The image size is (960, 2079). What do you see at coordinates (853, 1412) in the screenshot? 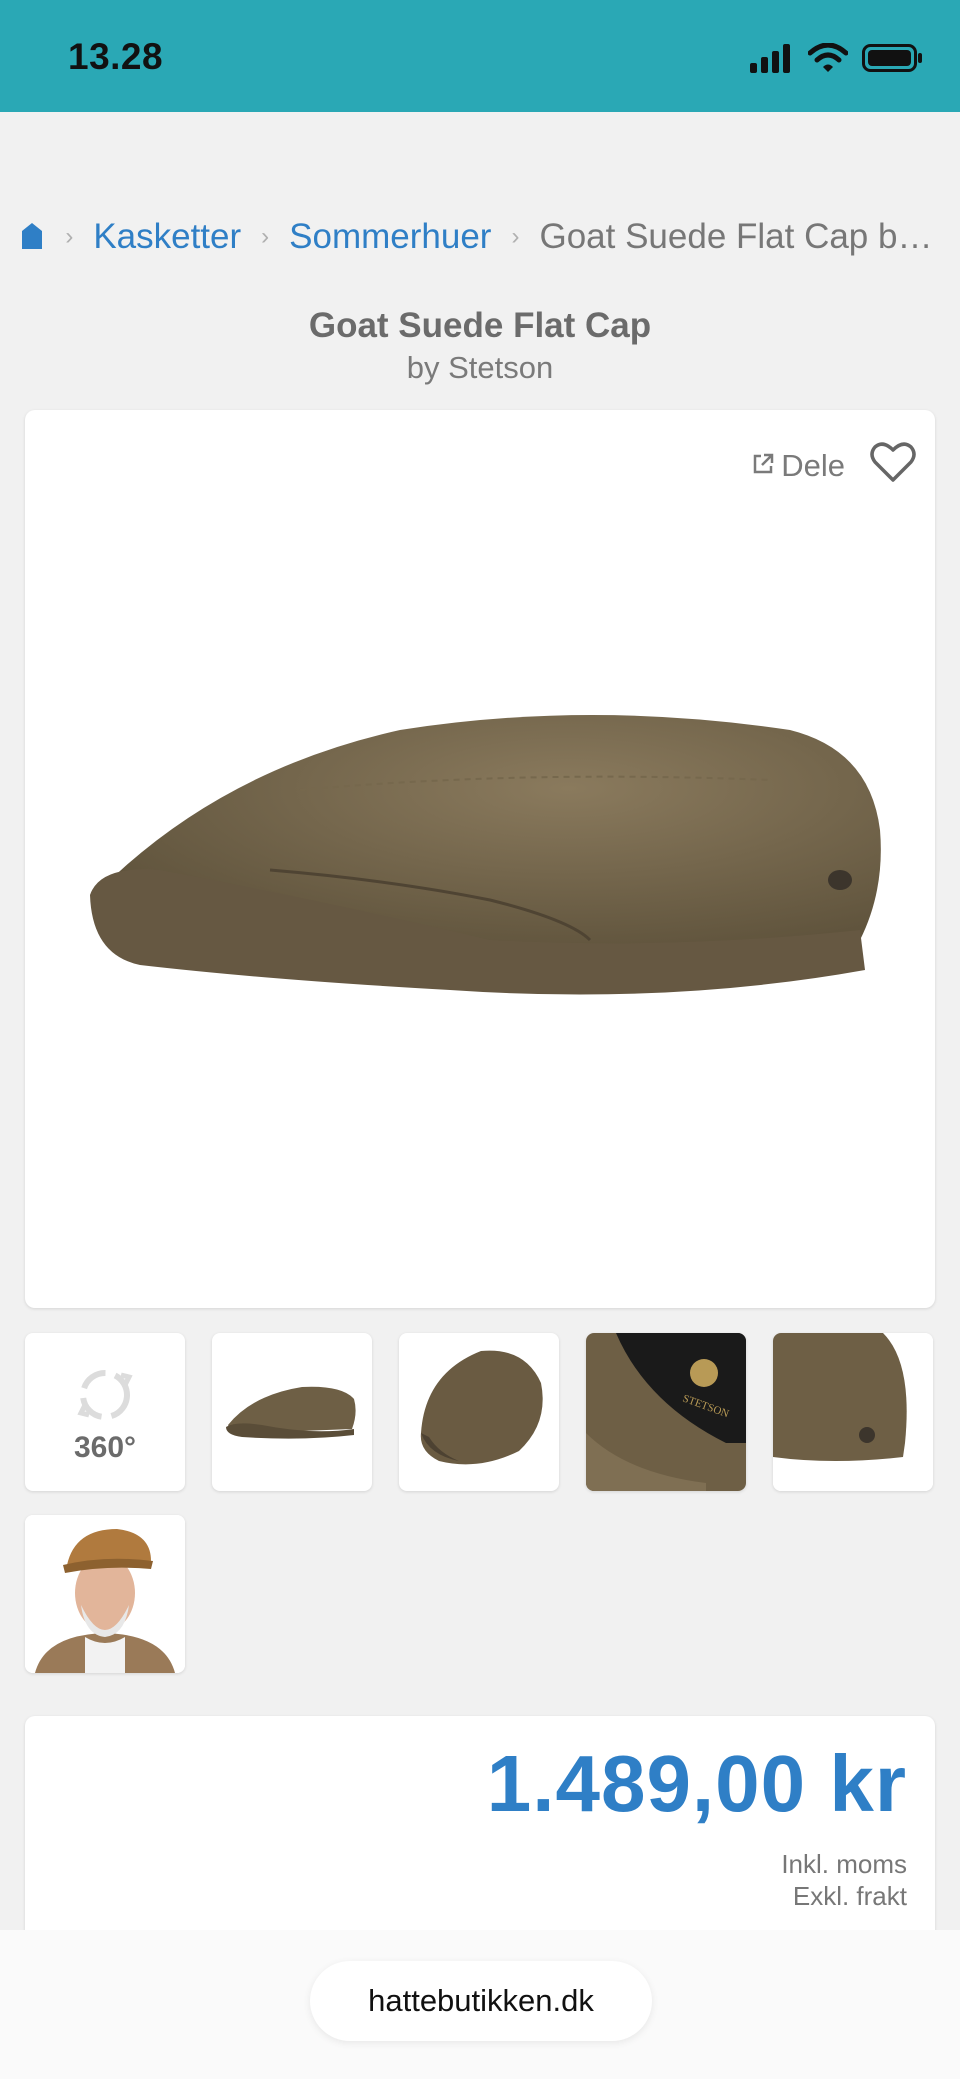
I see `thumbnail-detail-view` at bounding box center [853, 1412].